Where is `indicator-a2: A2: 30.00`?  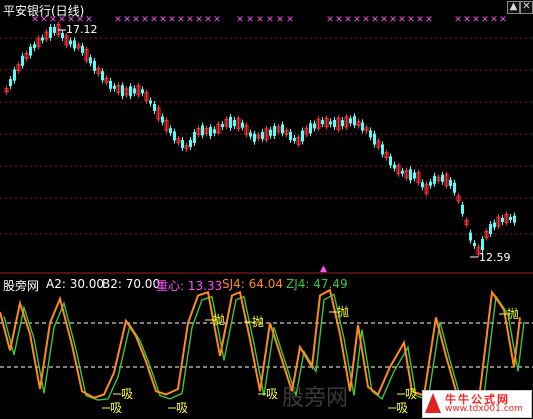 indicator-a2: A2: 30.00 is located at coordinates (75, 284).